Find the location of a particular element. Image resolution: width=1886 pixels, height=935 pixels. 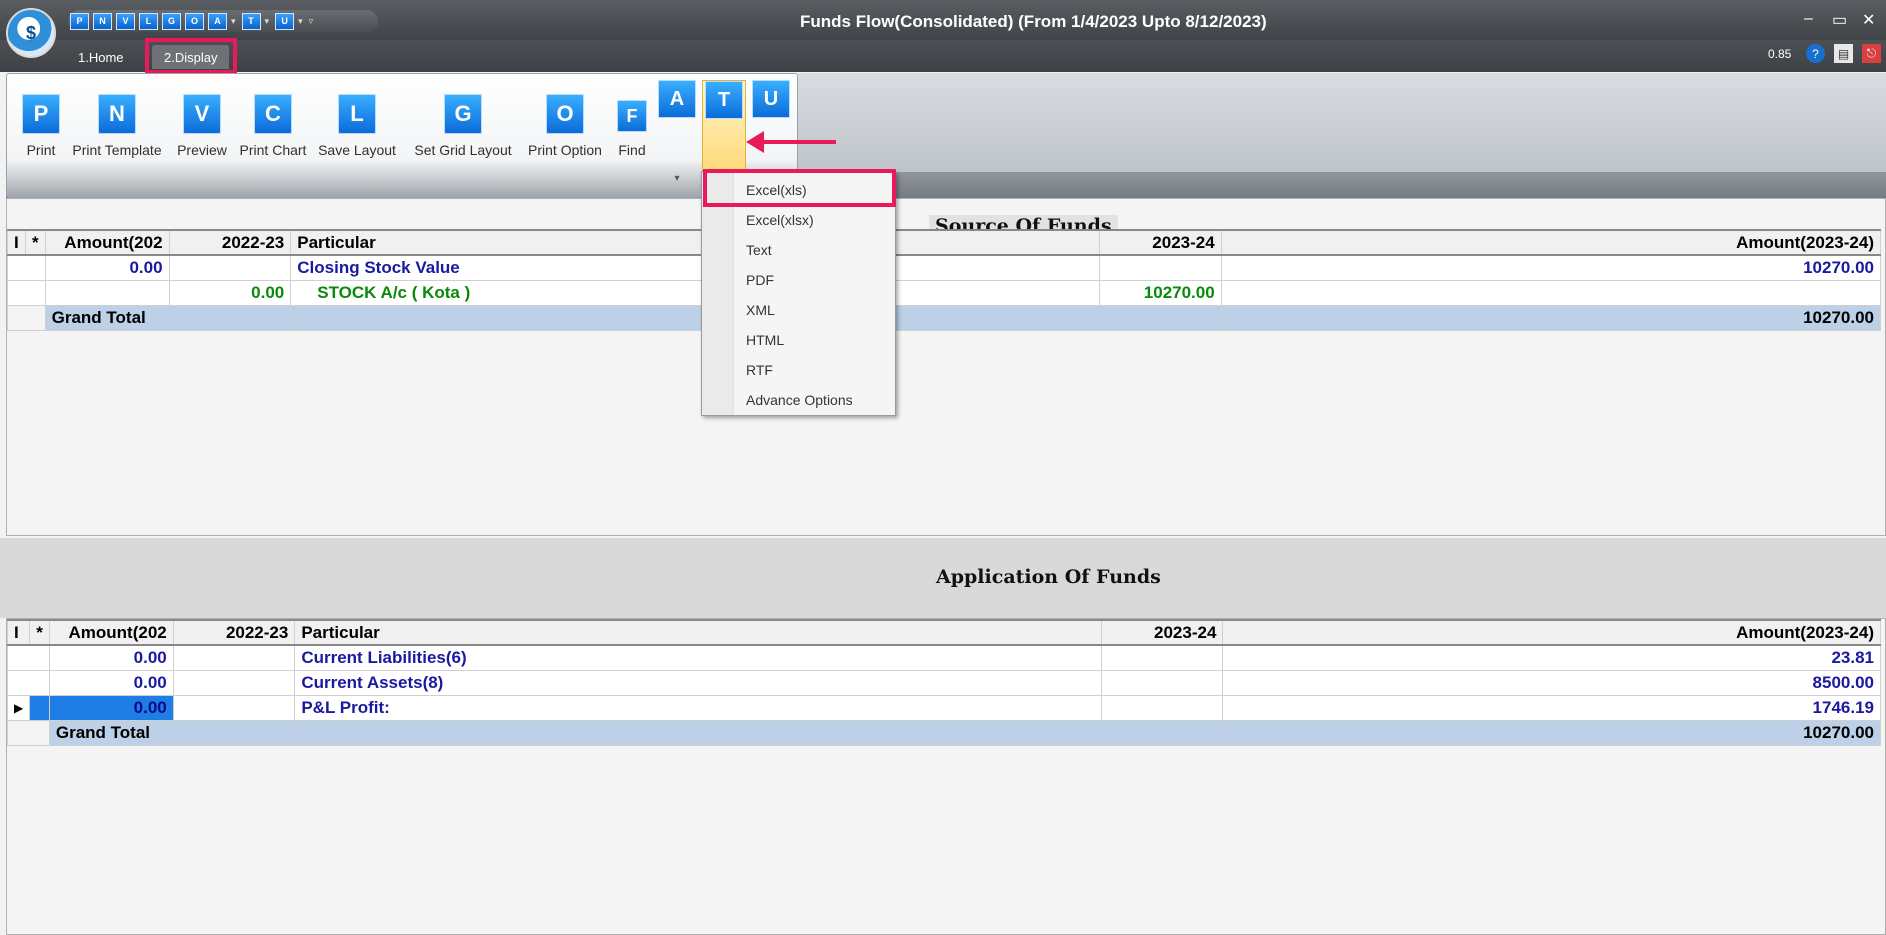

table-row: 0.00 Closing Stock Value 10270.00 is located at coordinates (944, 267).